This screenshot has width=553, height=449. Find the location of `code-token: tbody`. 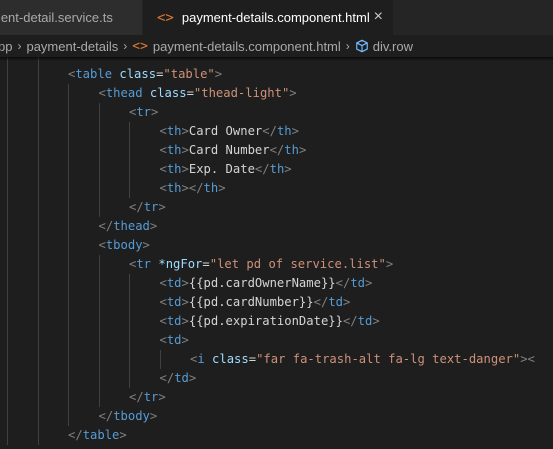

code-token: tbody is located at coordinates (124, 245).